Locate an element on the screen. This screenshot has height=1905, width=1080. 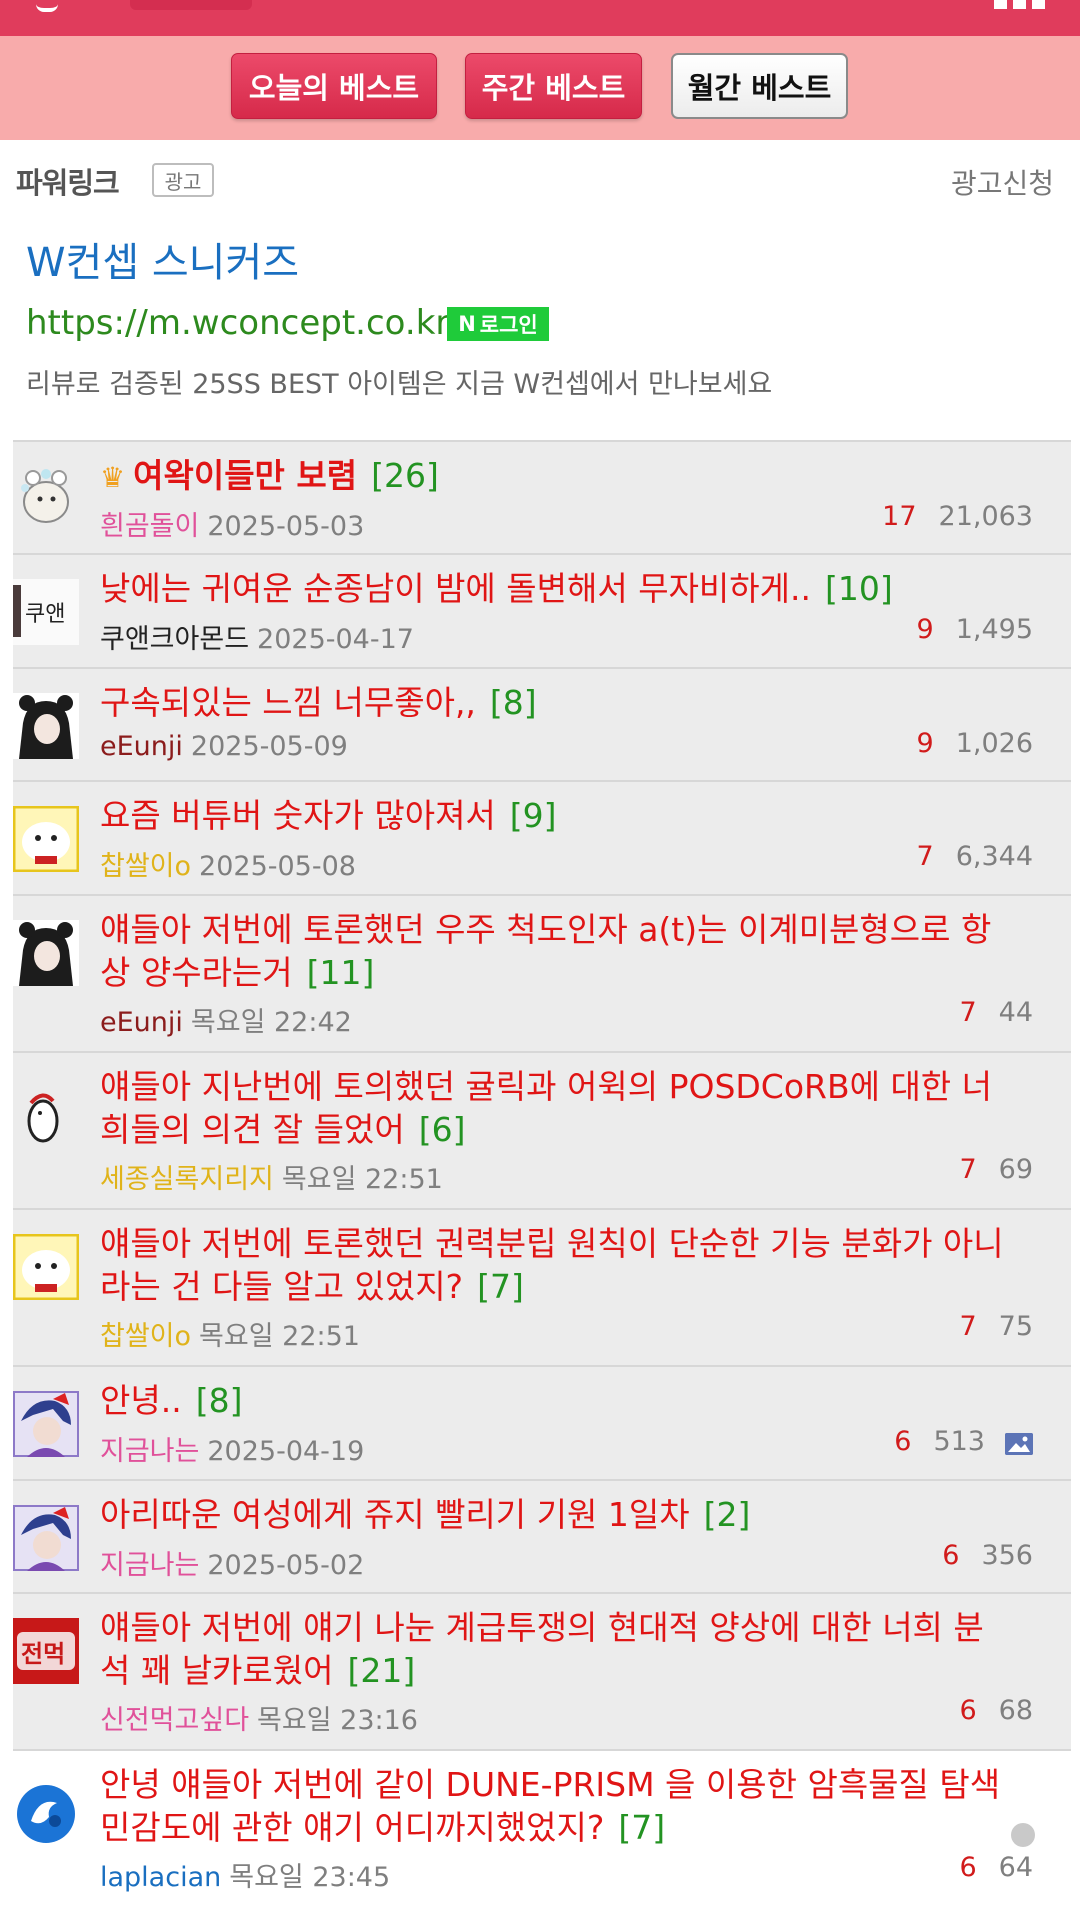
comment-count: [11] is located at coordinates (341, 972).